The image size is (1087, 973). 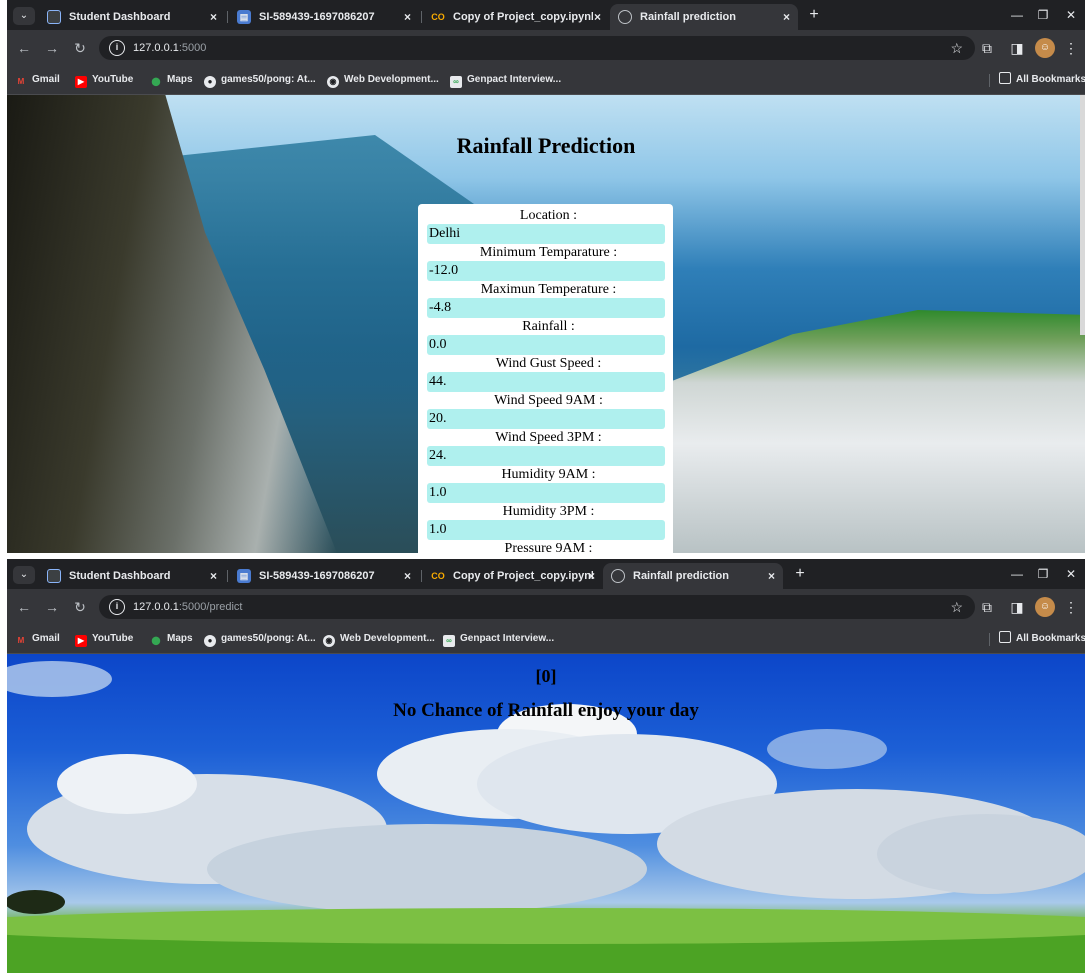 I want to click on address-bar: i 127.0.0.1:5000/predict ☆, so click(x=537, y=607).